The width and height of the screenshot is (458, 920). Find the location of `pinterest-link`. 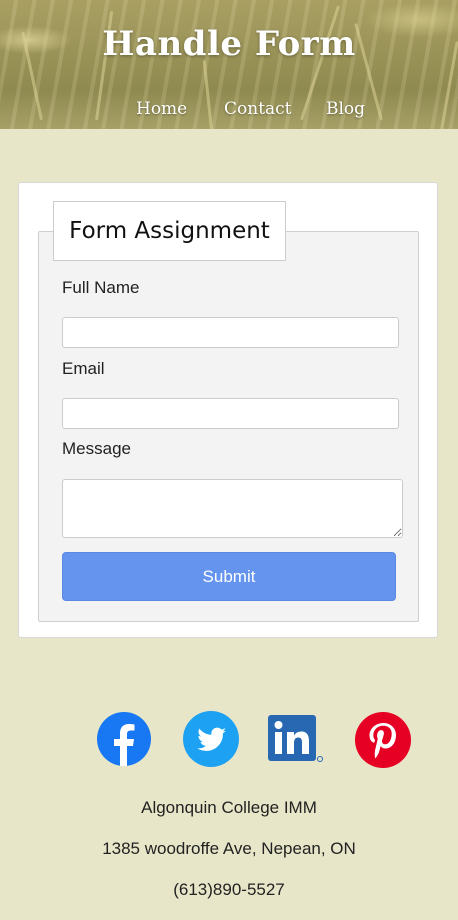

pinterest-link is located at coordinates (383, 740).